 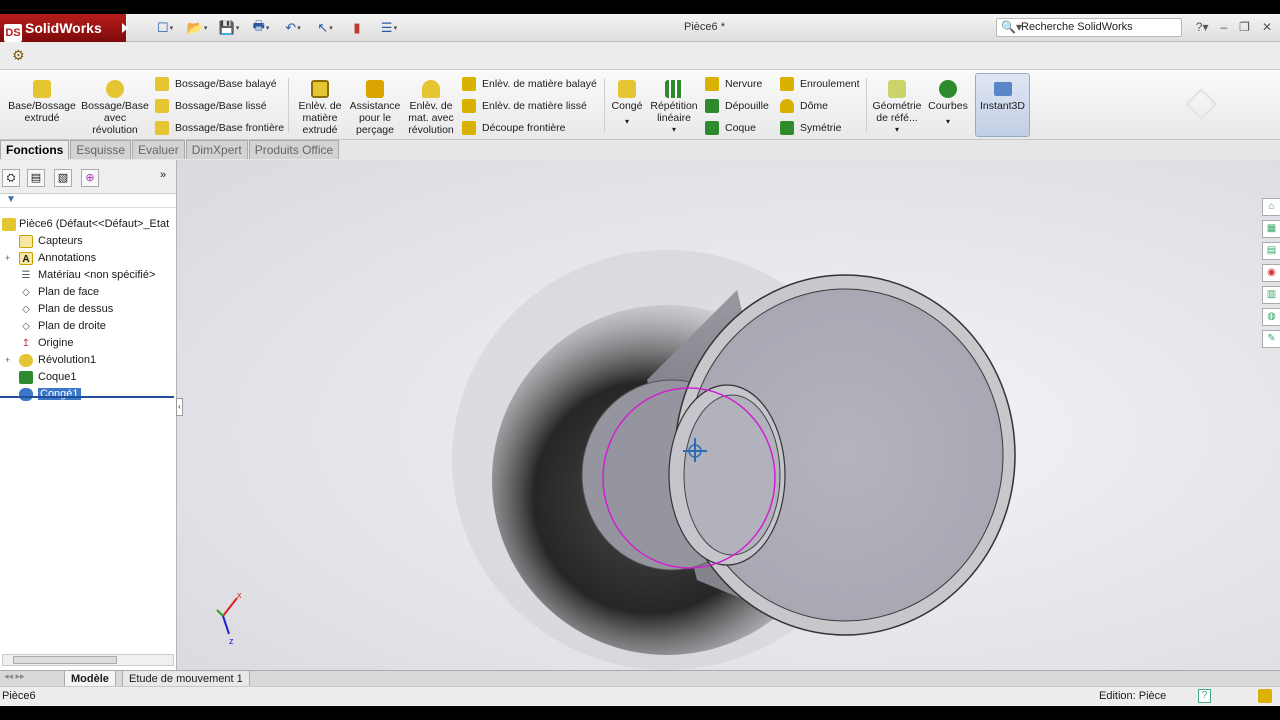 What do you see at coordinates (87, 397) in the screenshot?
I see `rollback-bar` at bounding box center [87, 397].